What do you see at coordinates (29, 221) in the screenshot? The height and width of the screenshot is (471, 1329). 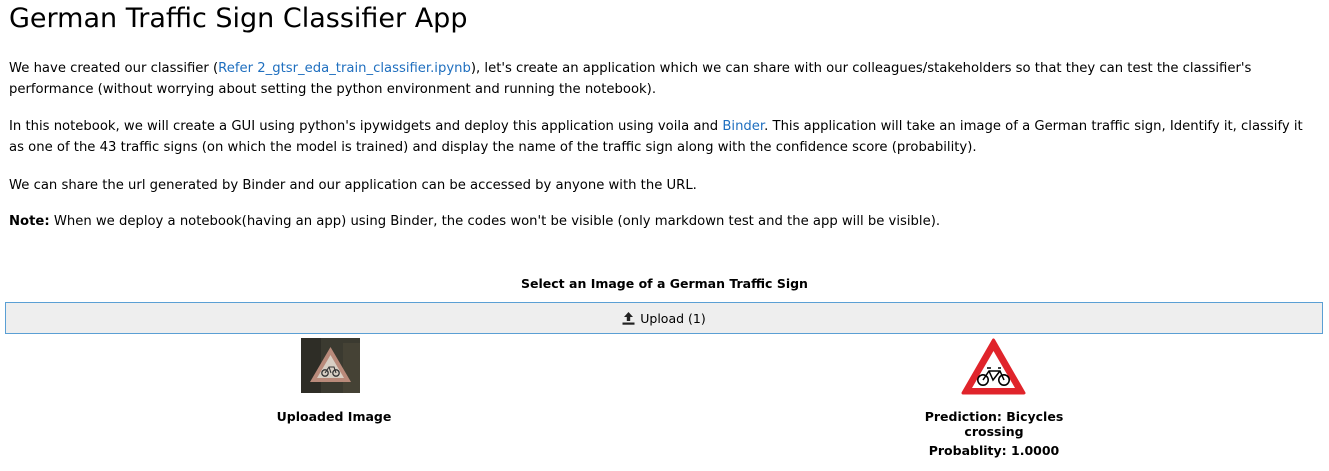 I see `note-label: Note:` at bounding box center [29, 221].